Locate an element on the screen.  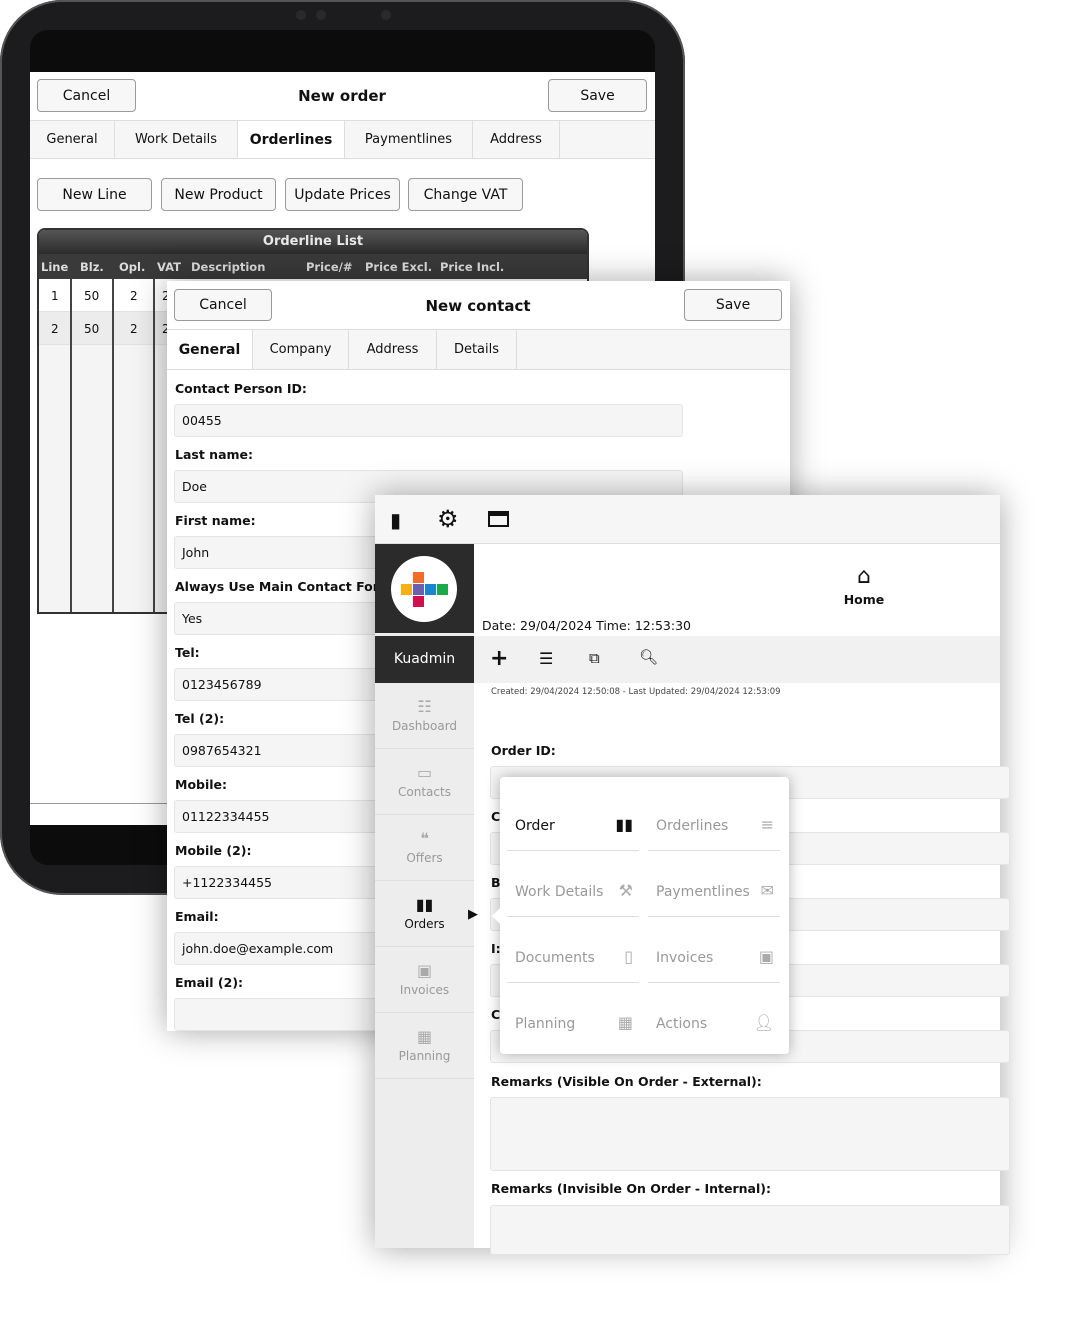
menu-item-invoices: Invoices ▣ is located at coordinates (714, 950).